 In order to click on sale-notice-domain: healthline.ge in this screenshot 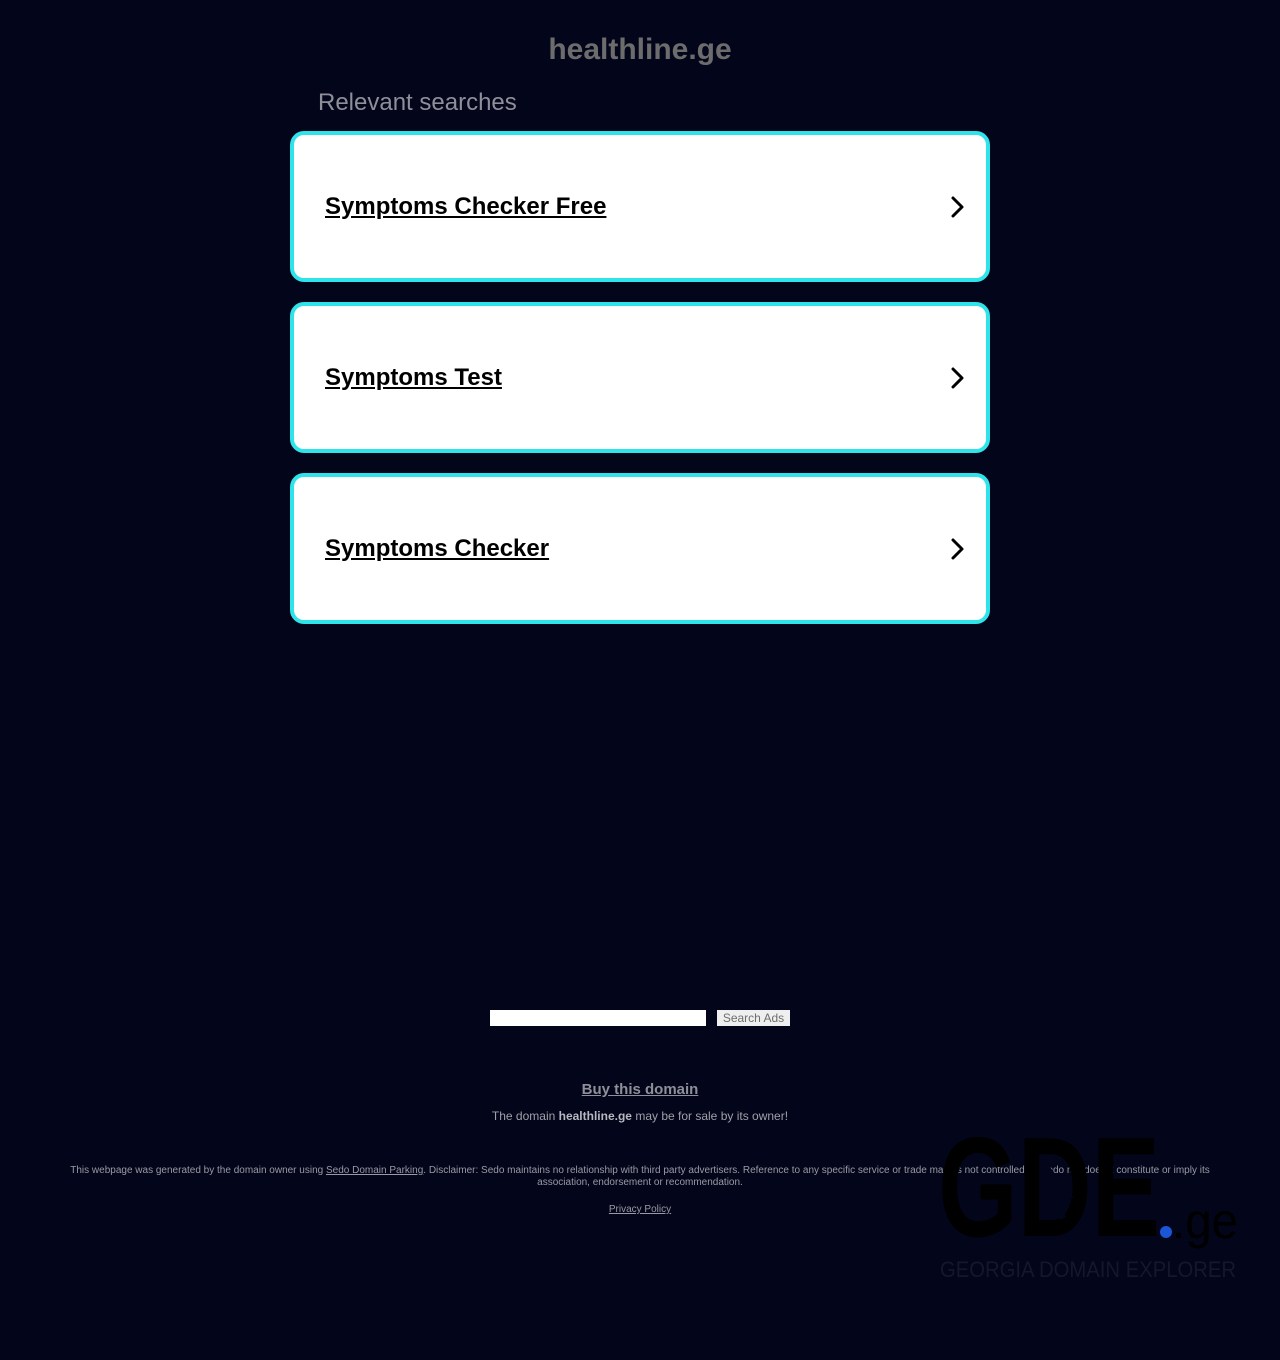, I will do `click(595, 1116)`.